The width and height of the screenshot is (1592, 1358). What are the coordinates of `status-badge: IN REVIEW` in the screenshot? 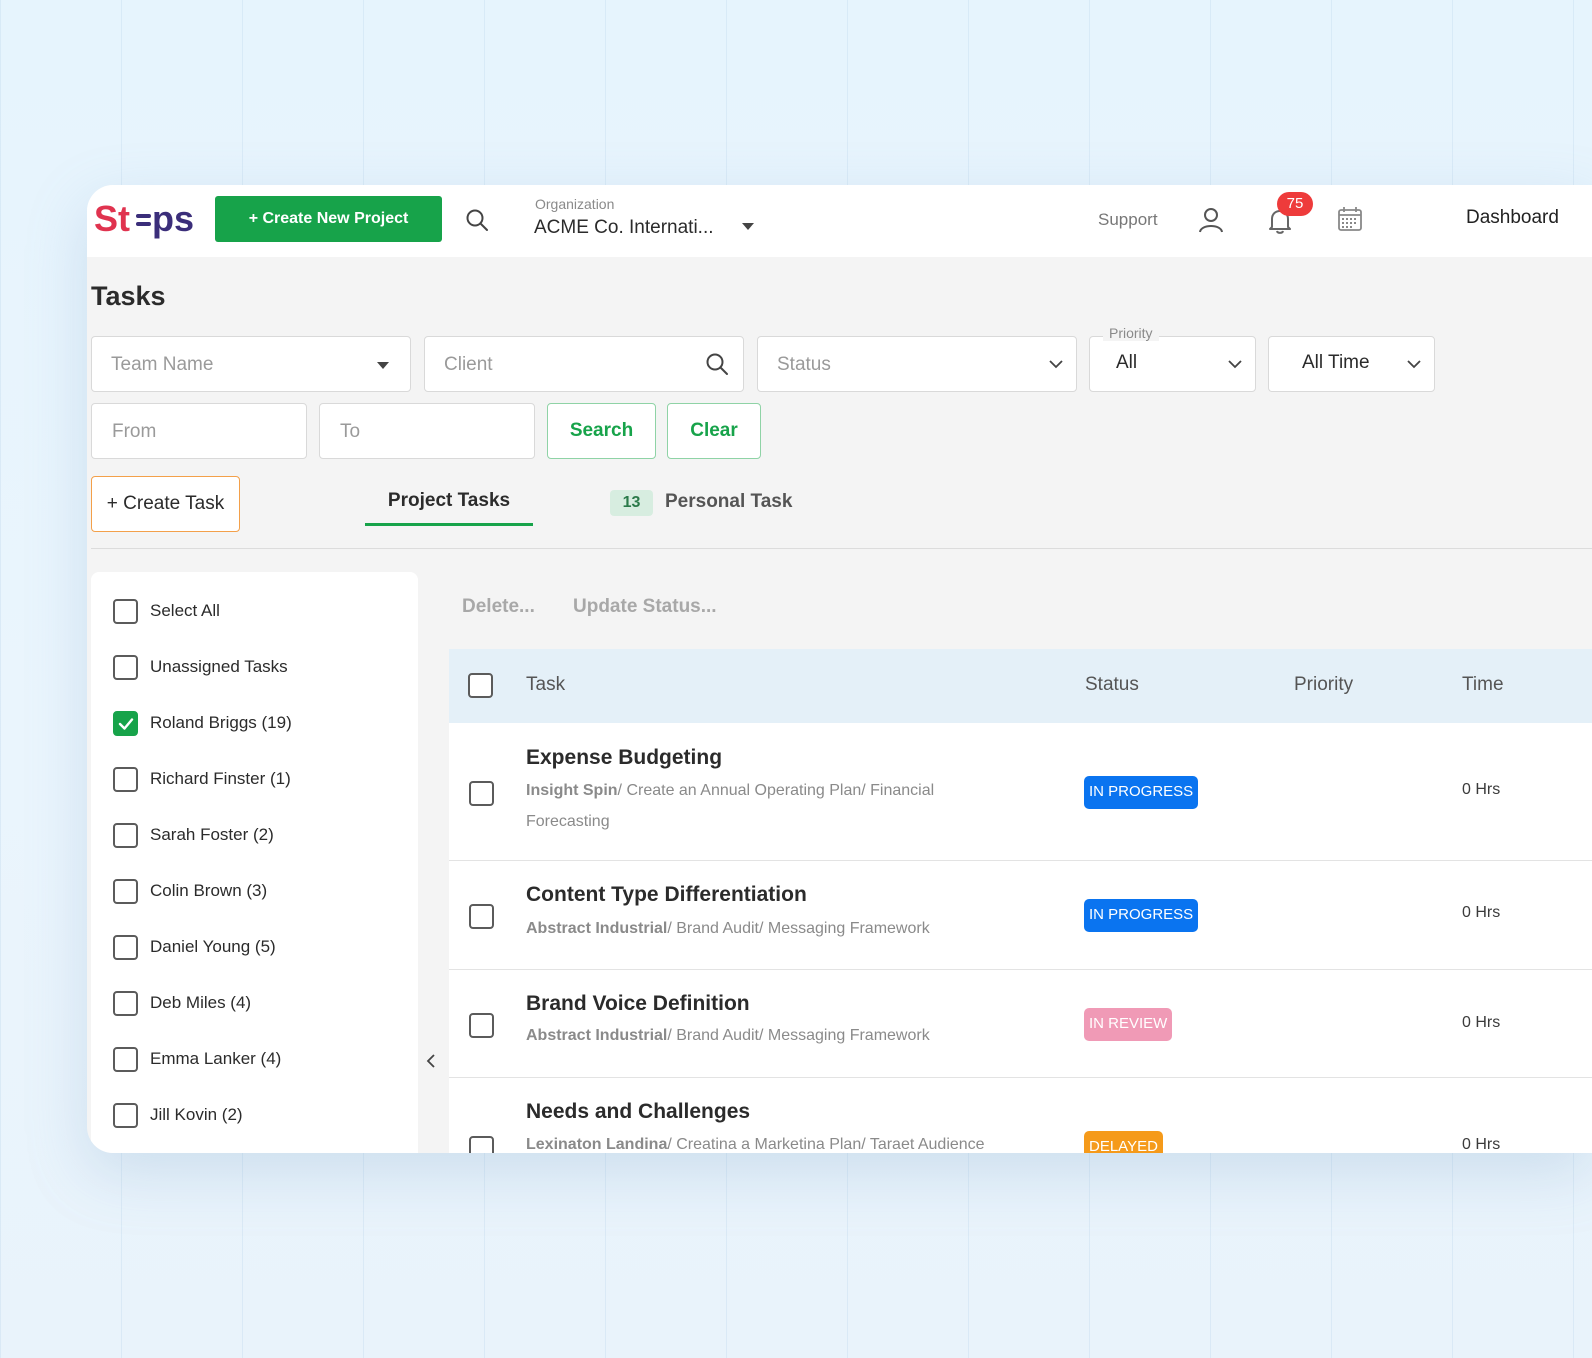 It's located at (1128, 1024).